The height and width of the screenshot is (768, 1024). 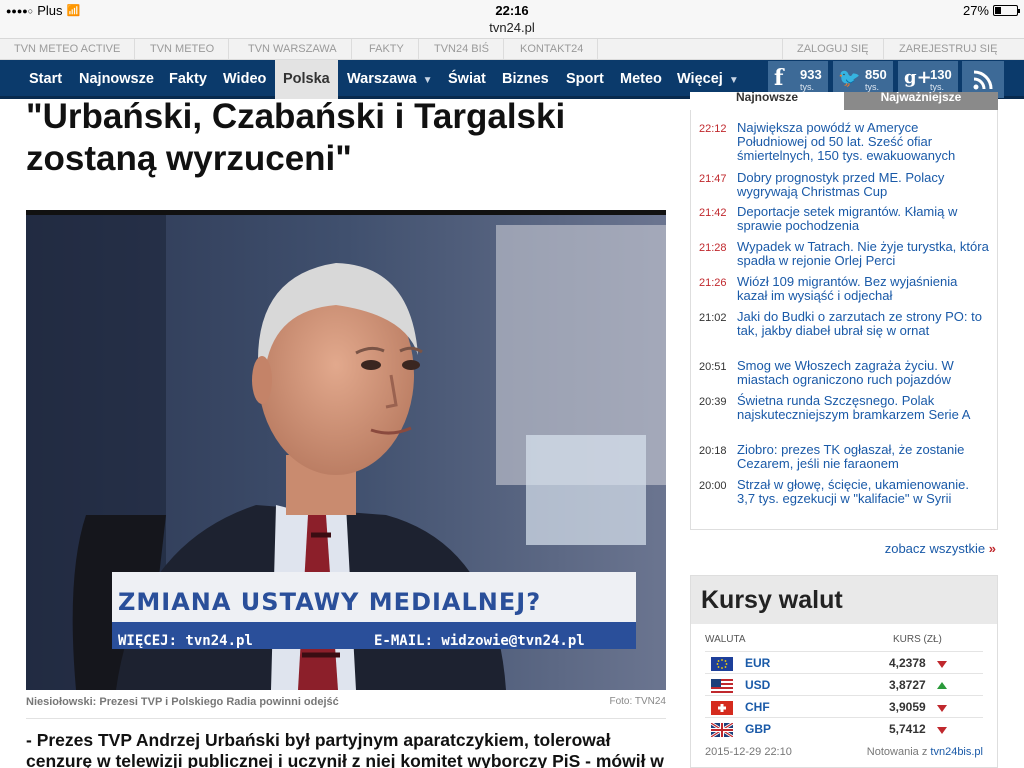 What do you see at coordinates (306, 79) in the screenshot?
I see `nav-polska: Polska` at bounding box center [306, 79].